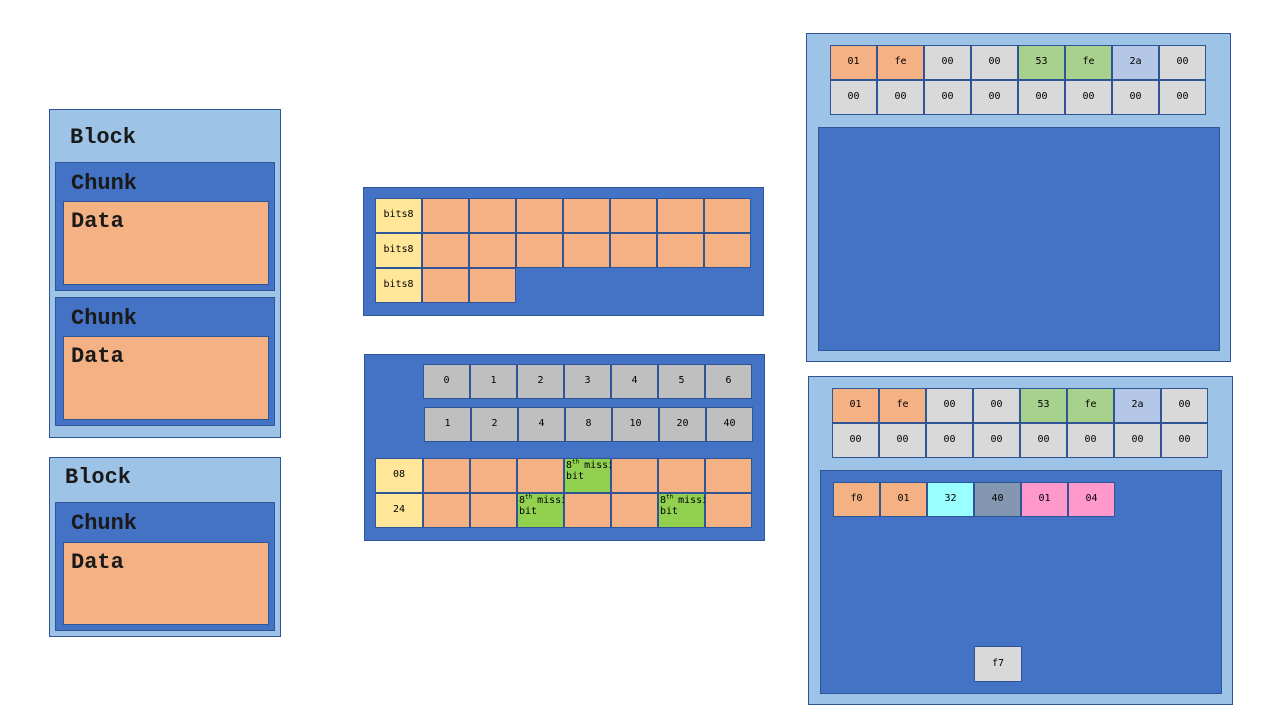 The image size is (1280, 720). Describe the element at coordinates (903, 499) in the screenshot. I see `sysex-byte: 01` at that location.